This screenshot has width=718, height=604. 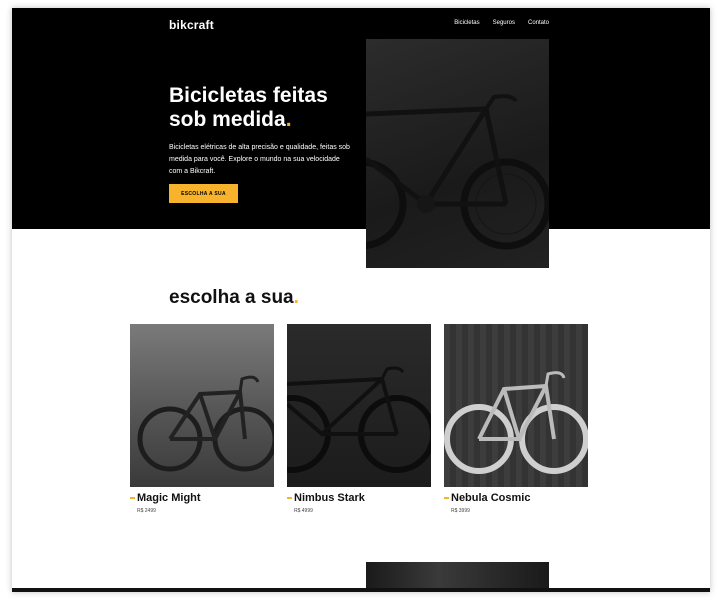 I want to click on hero-title: Bicicletas feitas sob medida., so click(x=264, y=108).